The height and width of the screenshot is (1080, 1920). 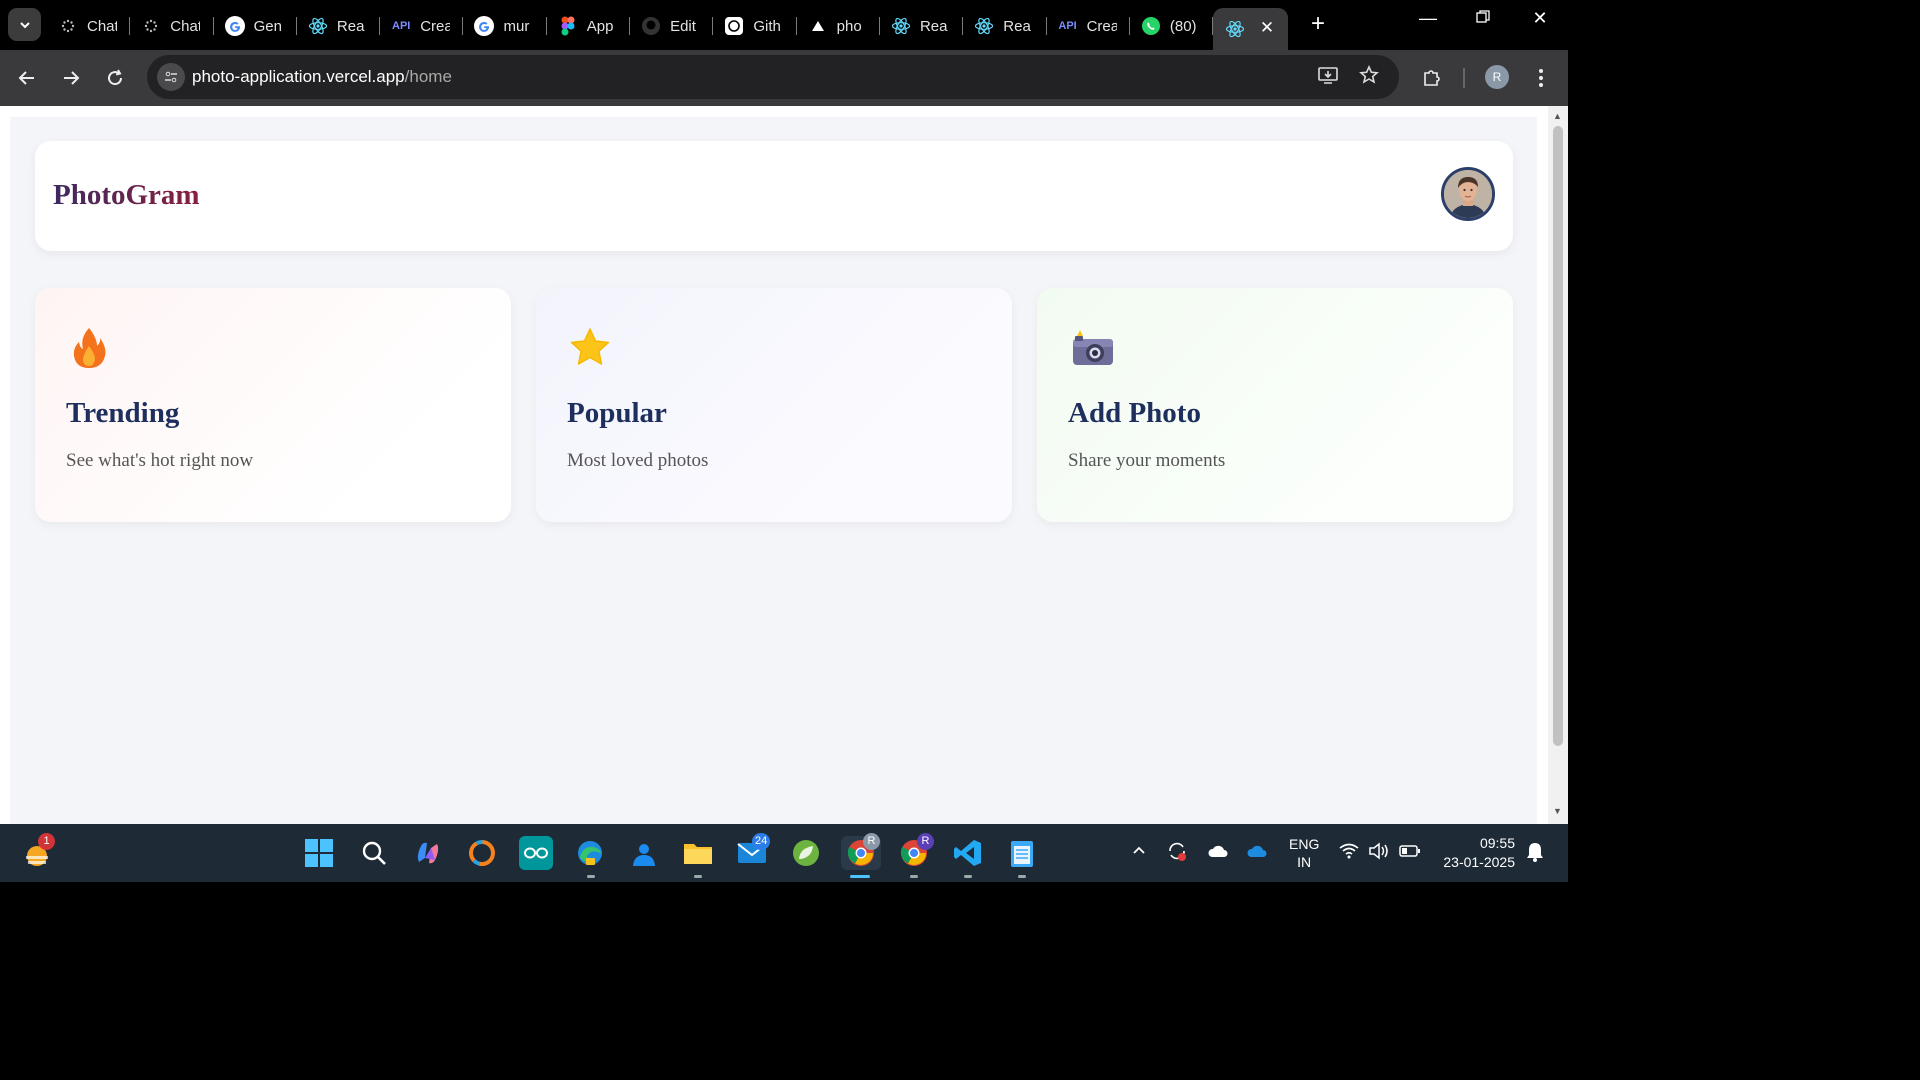 I want to click on user-avatar, so click(x=1468, y=194).